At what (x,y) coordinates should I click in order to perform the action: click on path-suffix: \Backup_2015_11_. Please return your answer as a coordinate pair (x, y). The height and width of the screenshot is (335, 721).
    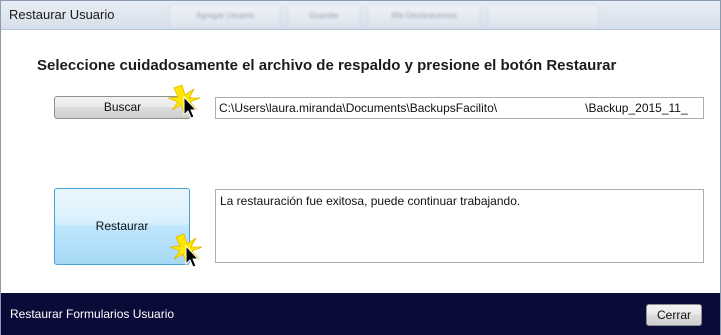
    Looking at the image, I should click on (636, 108).